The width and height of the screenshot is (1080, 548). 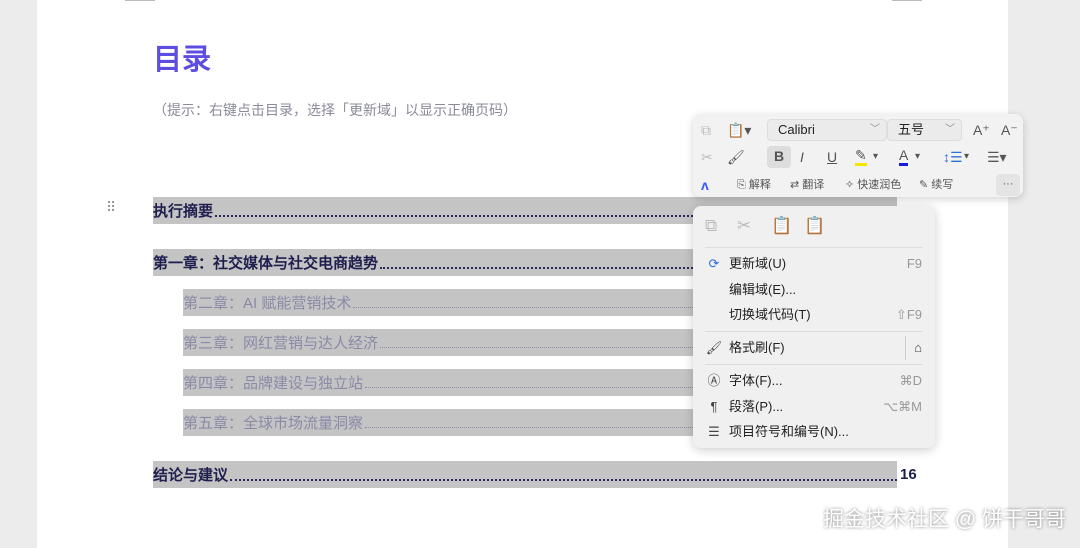 What do you see at coordinates (814, 407) in the screenshot?
I see `menu-item-paragraph: ¶ 段落(P)... ⌥⌘M` at bounding box center [814, 407].